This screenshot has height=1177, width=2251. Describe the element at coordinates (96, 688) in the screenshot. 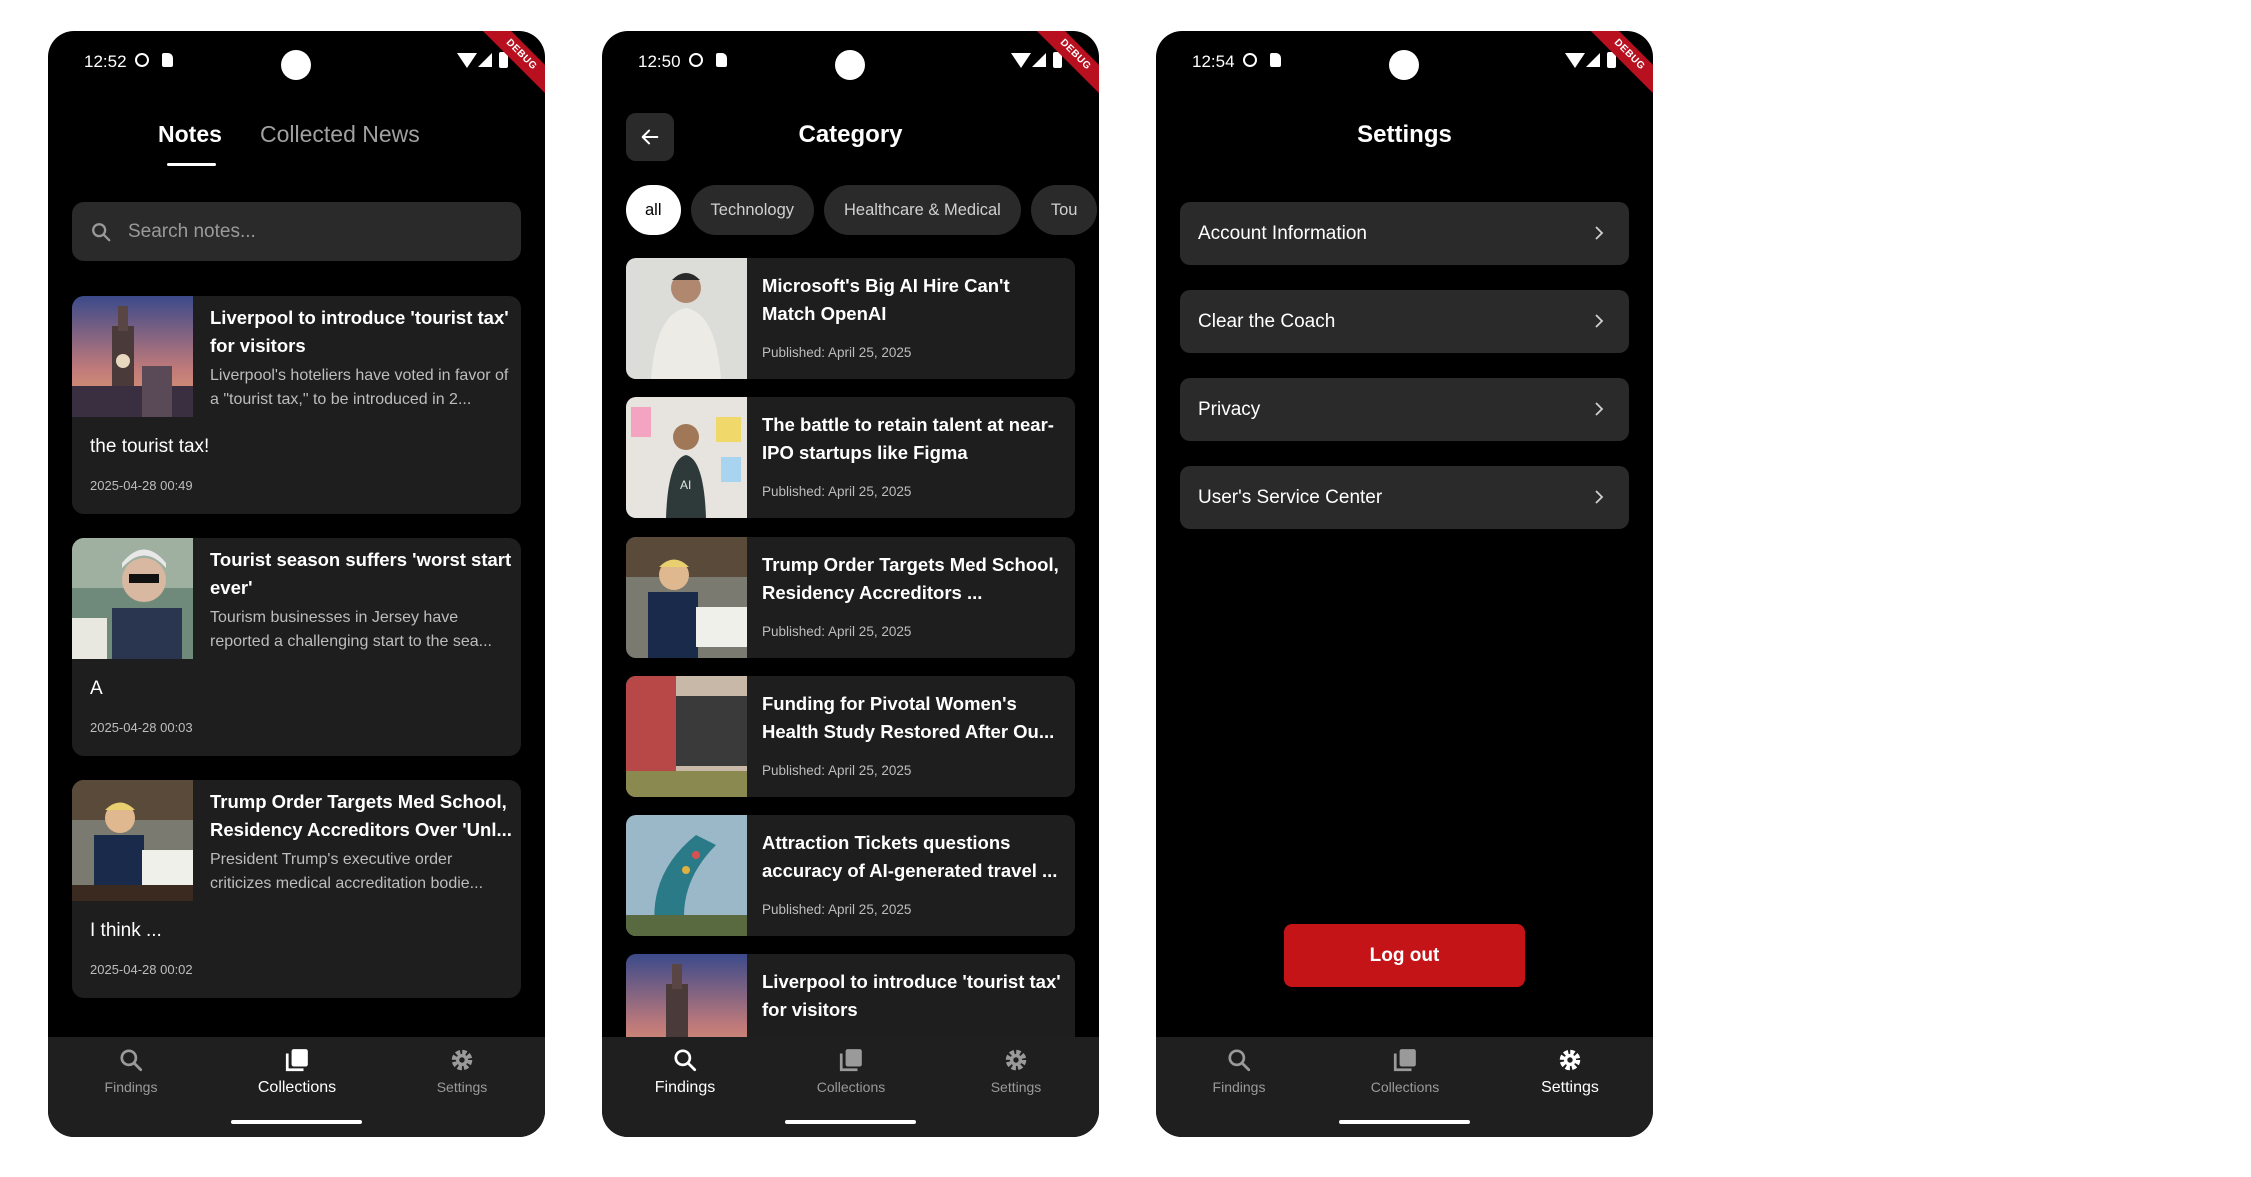

I see `note-text: A` at that location.